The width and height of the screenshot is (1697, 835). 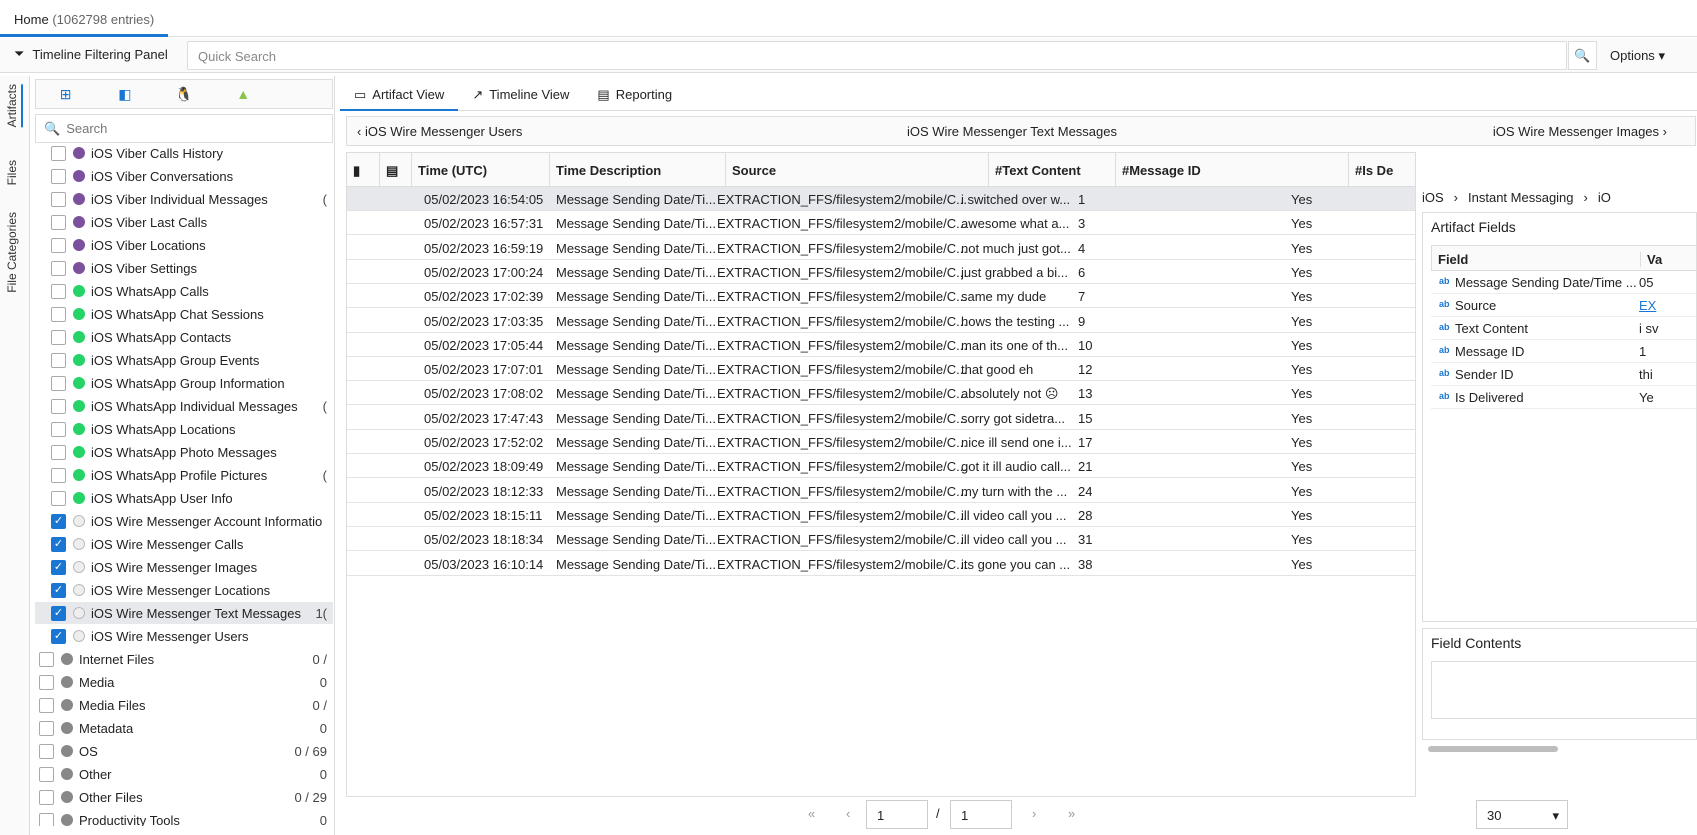 What do you see at coordinates (124, 94) in the screenshot?
I see `files-icon: ◧` at bounding box center [124, 94].